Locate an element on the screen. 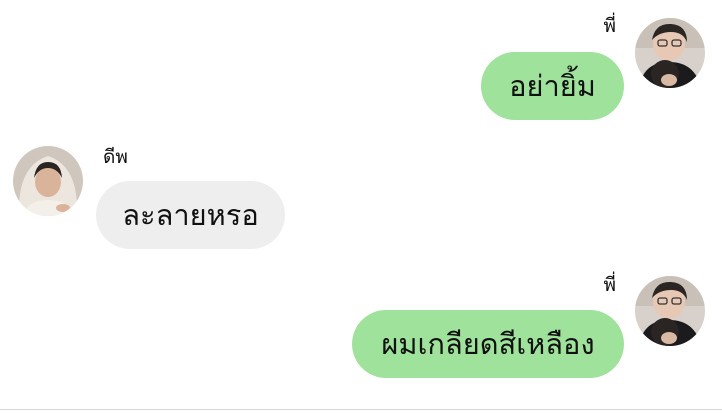 The height and width of the screenshot is (414, 722). bottom-divider is located at coordinates (361, 409).